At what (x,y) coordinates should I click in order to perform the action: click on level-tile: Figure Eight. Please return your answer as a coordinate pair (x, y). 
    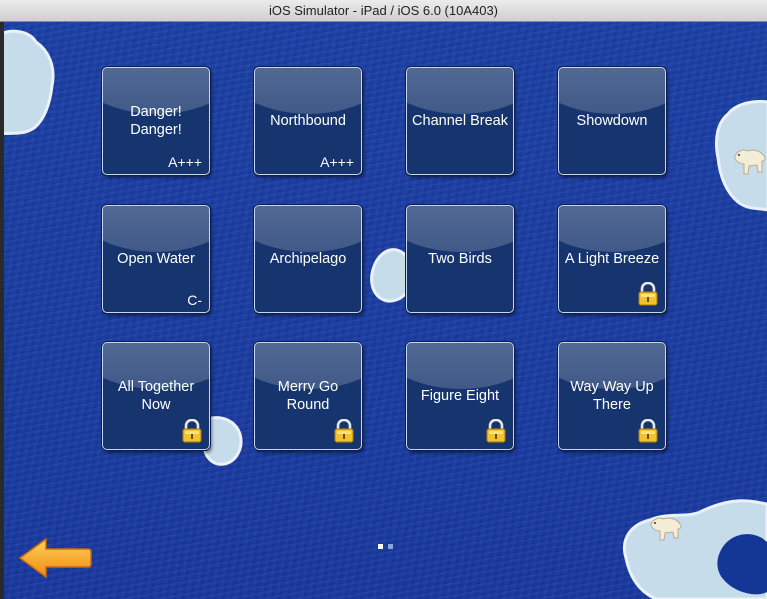
    Looking at the image, I should click on (460, 396).